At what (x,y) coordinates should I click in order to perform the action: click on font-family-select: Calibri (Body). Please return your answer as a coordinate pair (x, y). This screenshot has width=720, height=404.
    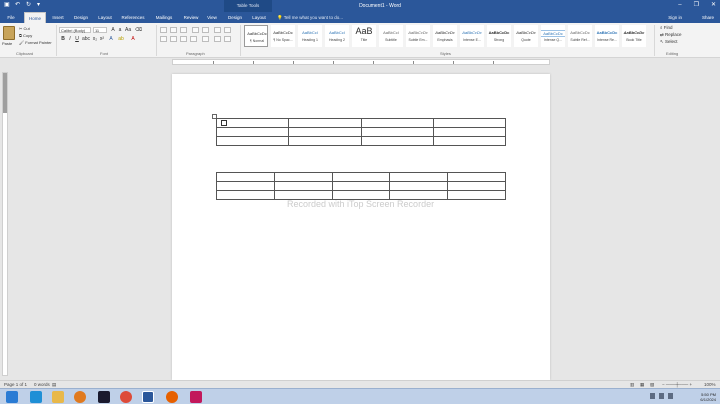
    Looking at the image, I should click on (75, 30).